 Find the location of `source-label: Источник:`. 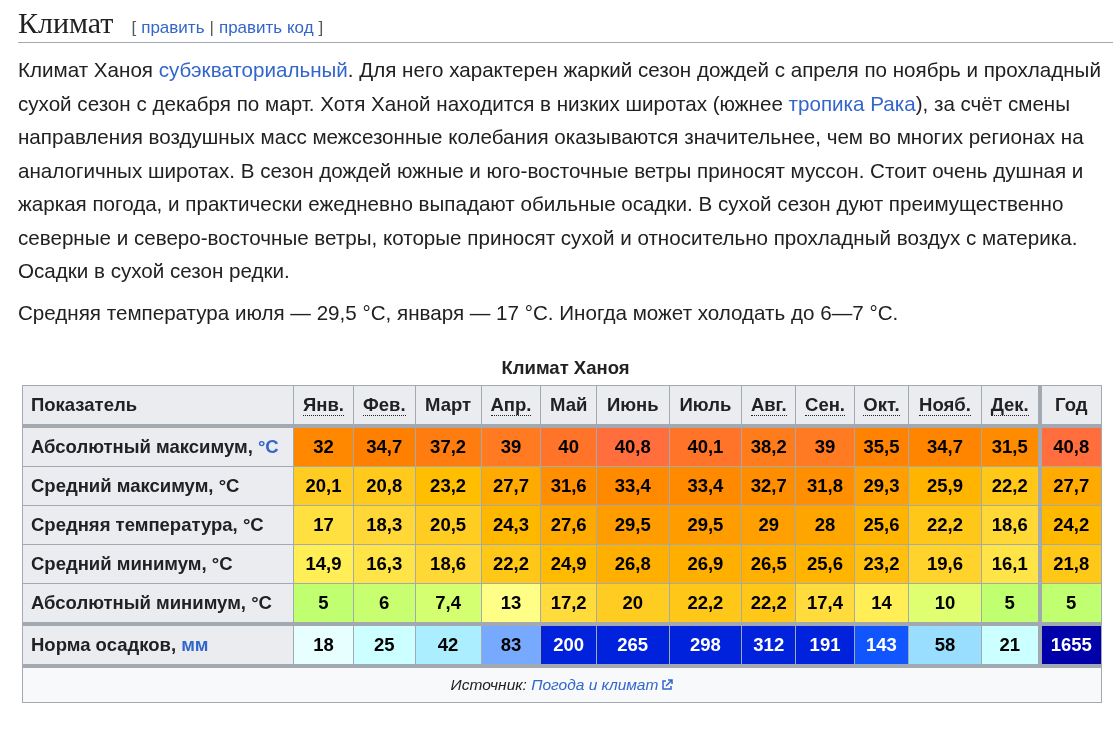

source-label: Источник: is located at coordinates (489, 684).